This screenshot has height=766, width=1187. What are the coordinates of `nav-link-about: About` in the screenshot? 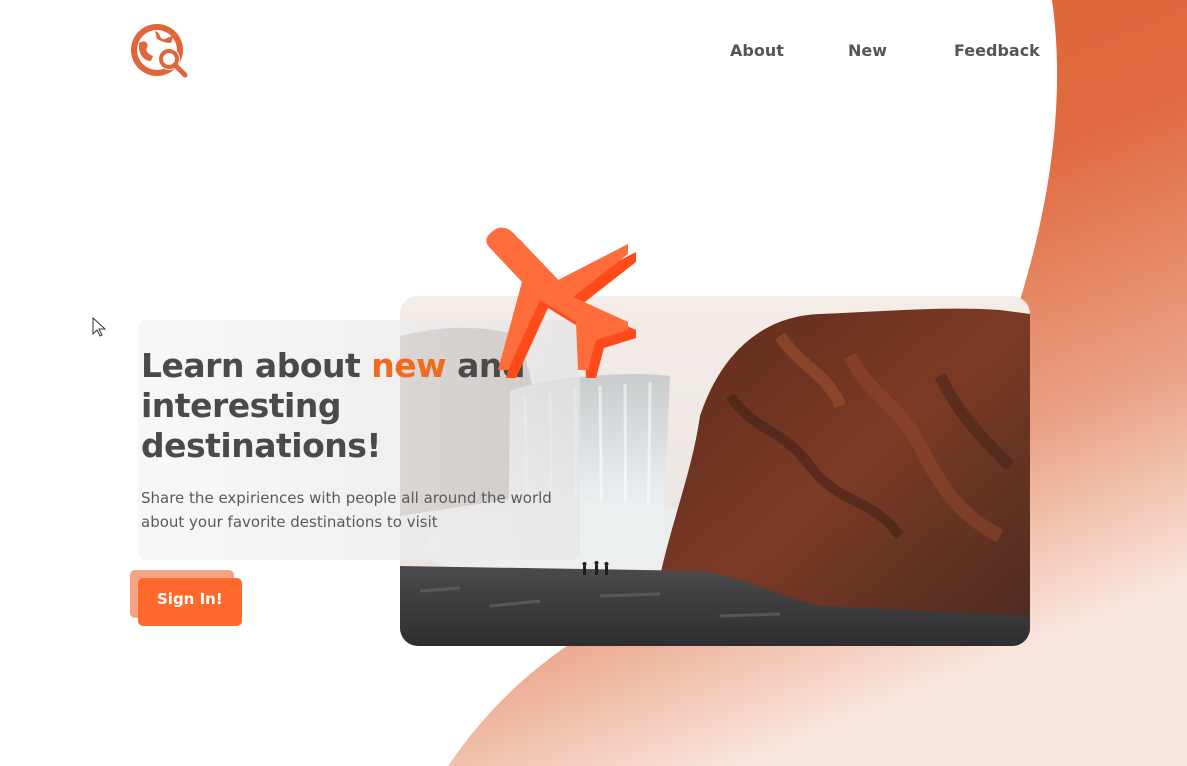 It's located at (757, 51).